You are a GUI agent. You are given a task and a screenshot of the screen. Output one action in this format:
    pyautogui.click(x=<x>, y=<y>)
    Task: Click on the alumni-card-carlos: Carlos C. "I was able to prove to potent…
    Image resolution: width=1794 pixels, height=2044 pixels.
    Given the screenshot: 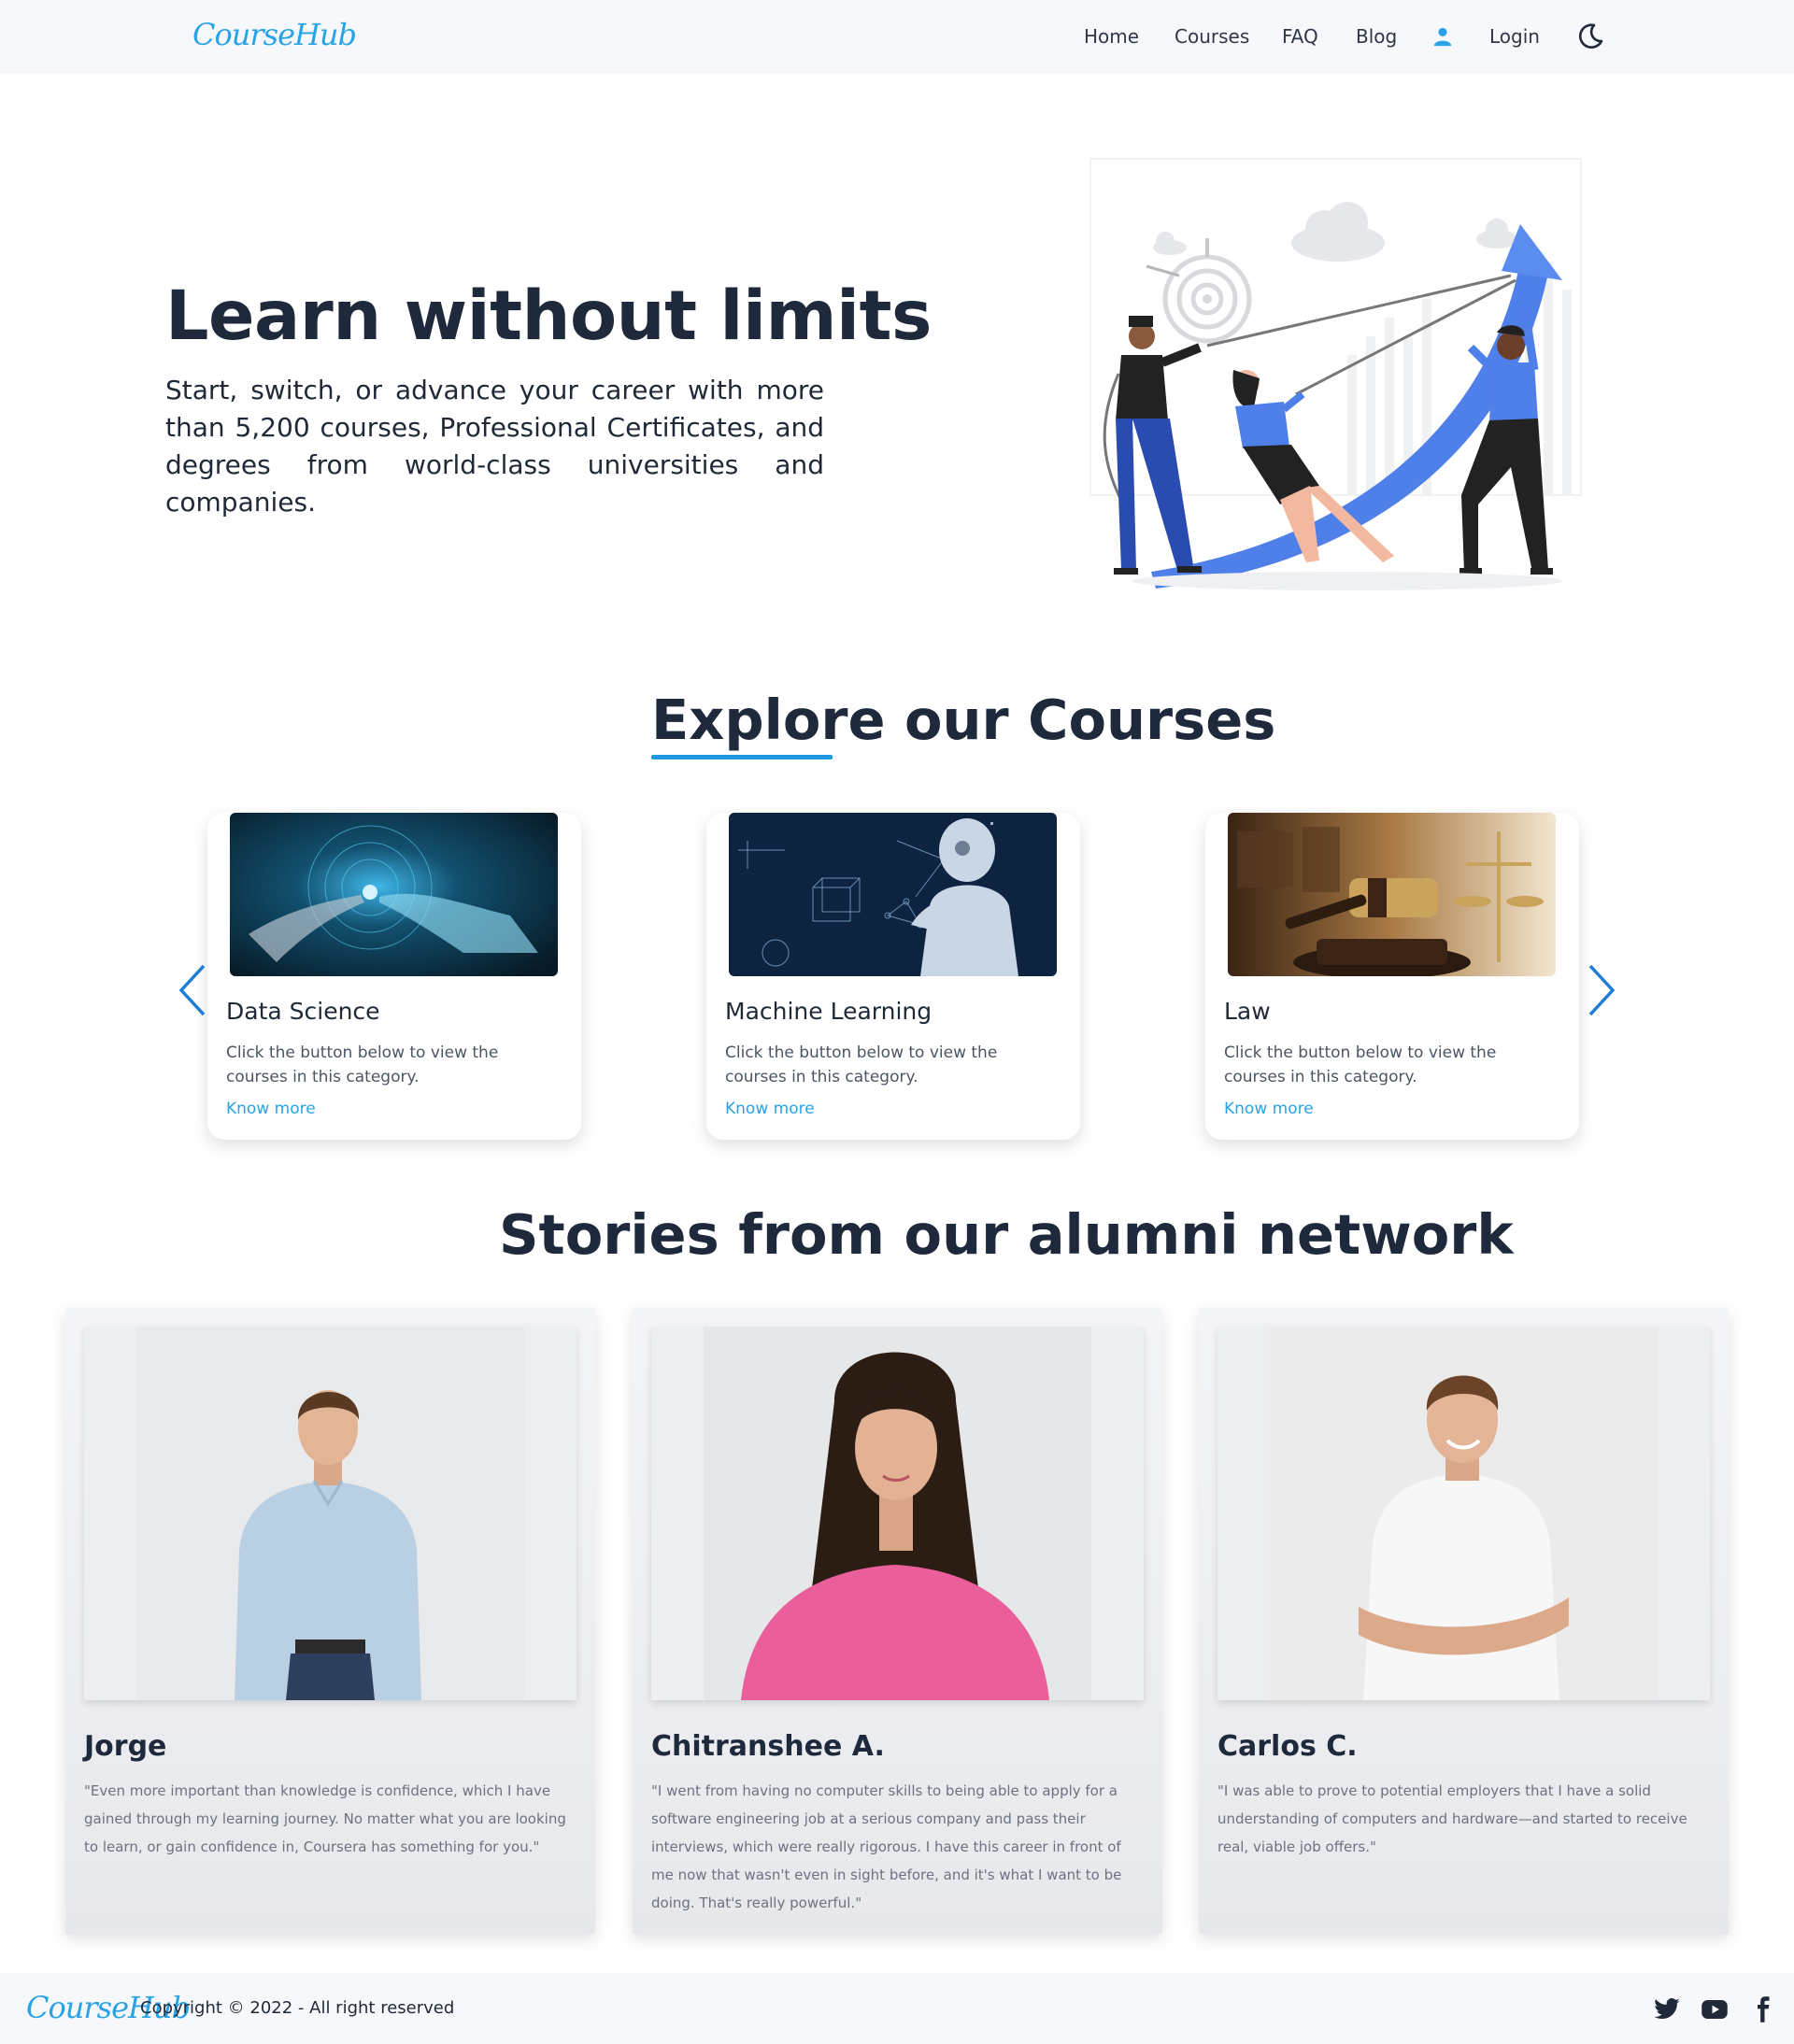 What is the action you would take?
    pyautogui.click(x=1464, y=1621)
    